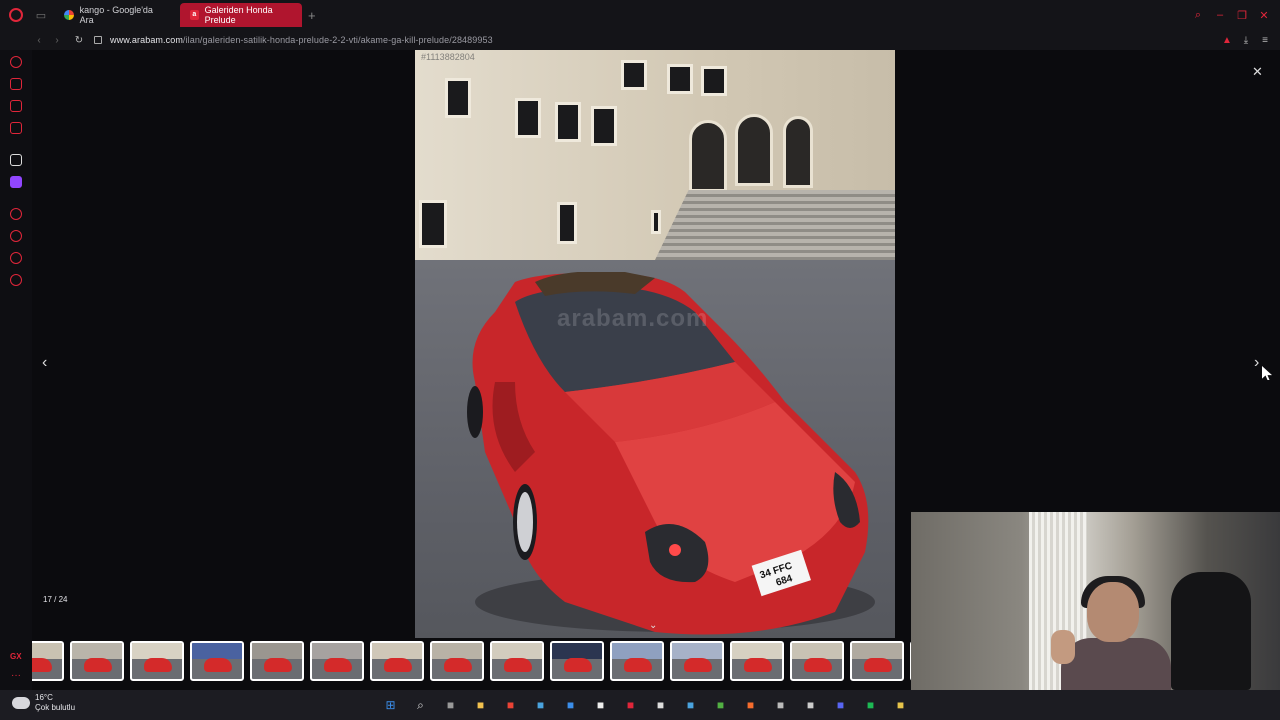 The image size is (1280, 720). I want to click on close-window-icon: ✕, so click(1264, 15).